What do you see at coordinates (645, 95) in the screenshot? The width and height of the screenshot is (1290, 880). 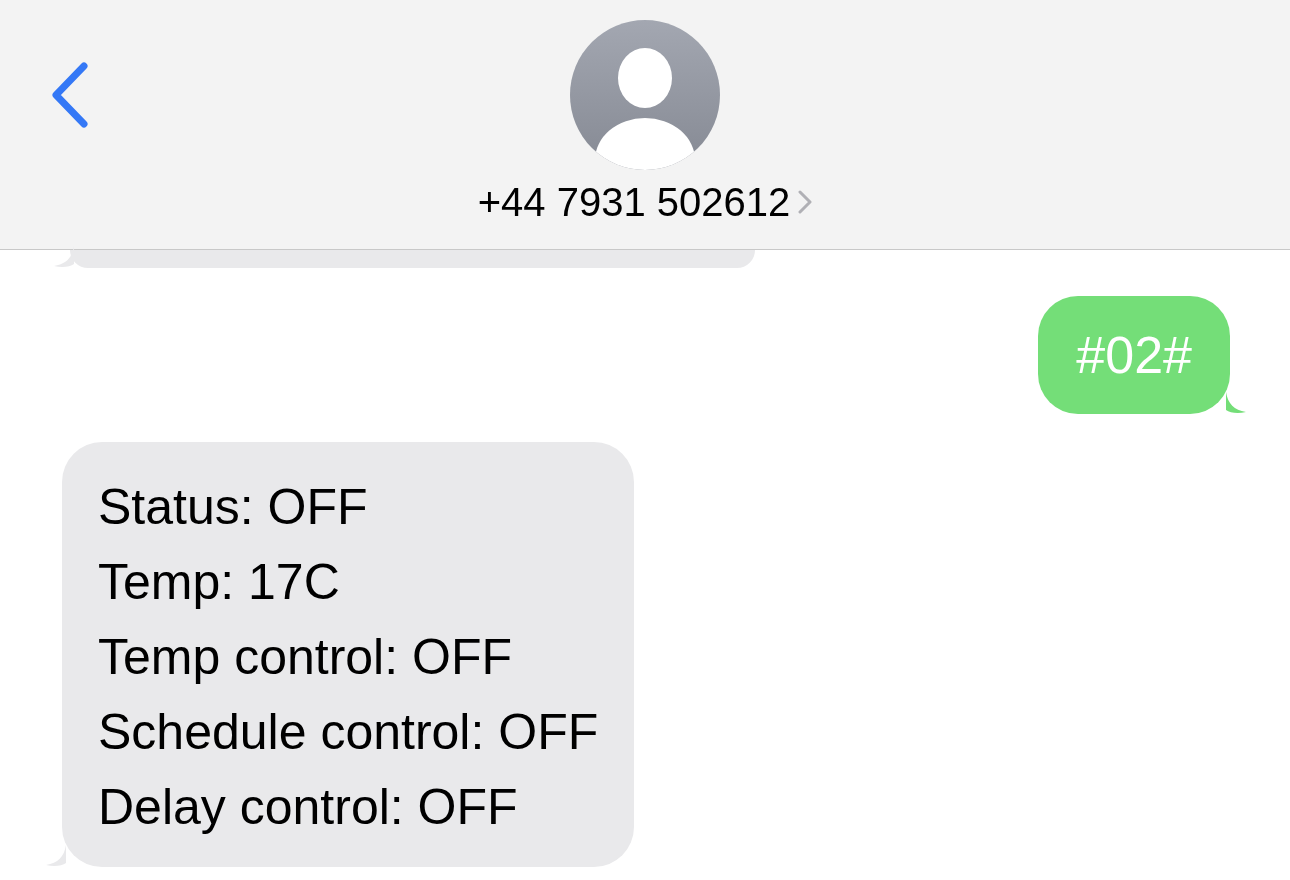 I see `avatar-icon` at bounding box center [645, 95].